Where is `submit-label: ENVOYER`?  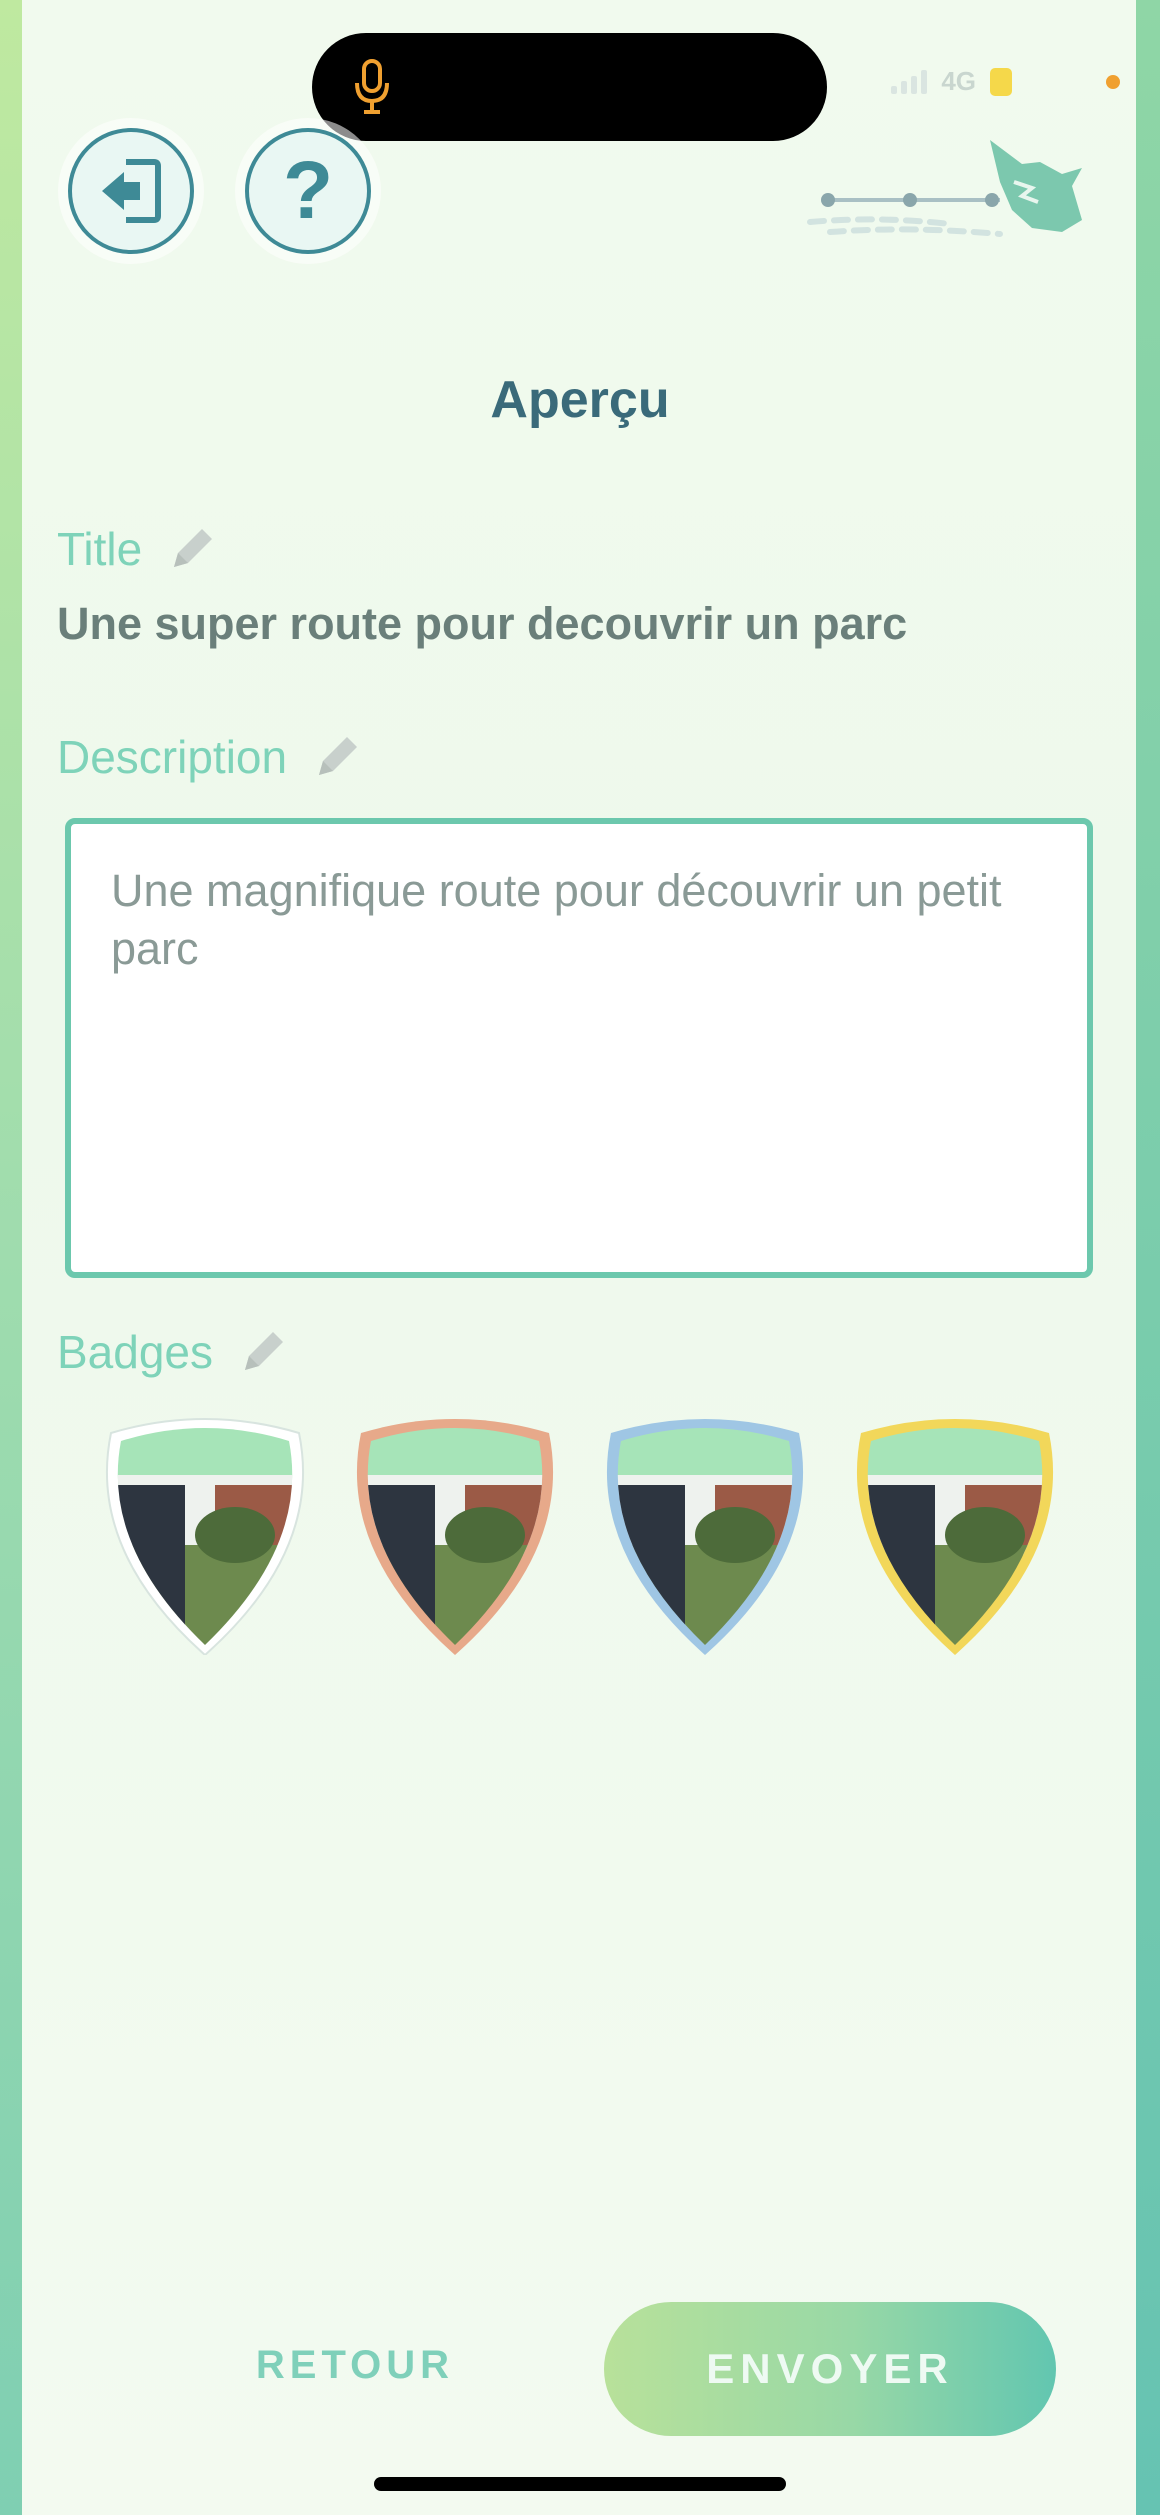
submit-label: ENVOYER is located at coordinates (830, 2368).